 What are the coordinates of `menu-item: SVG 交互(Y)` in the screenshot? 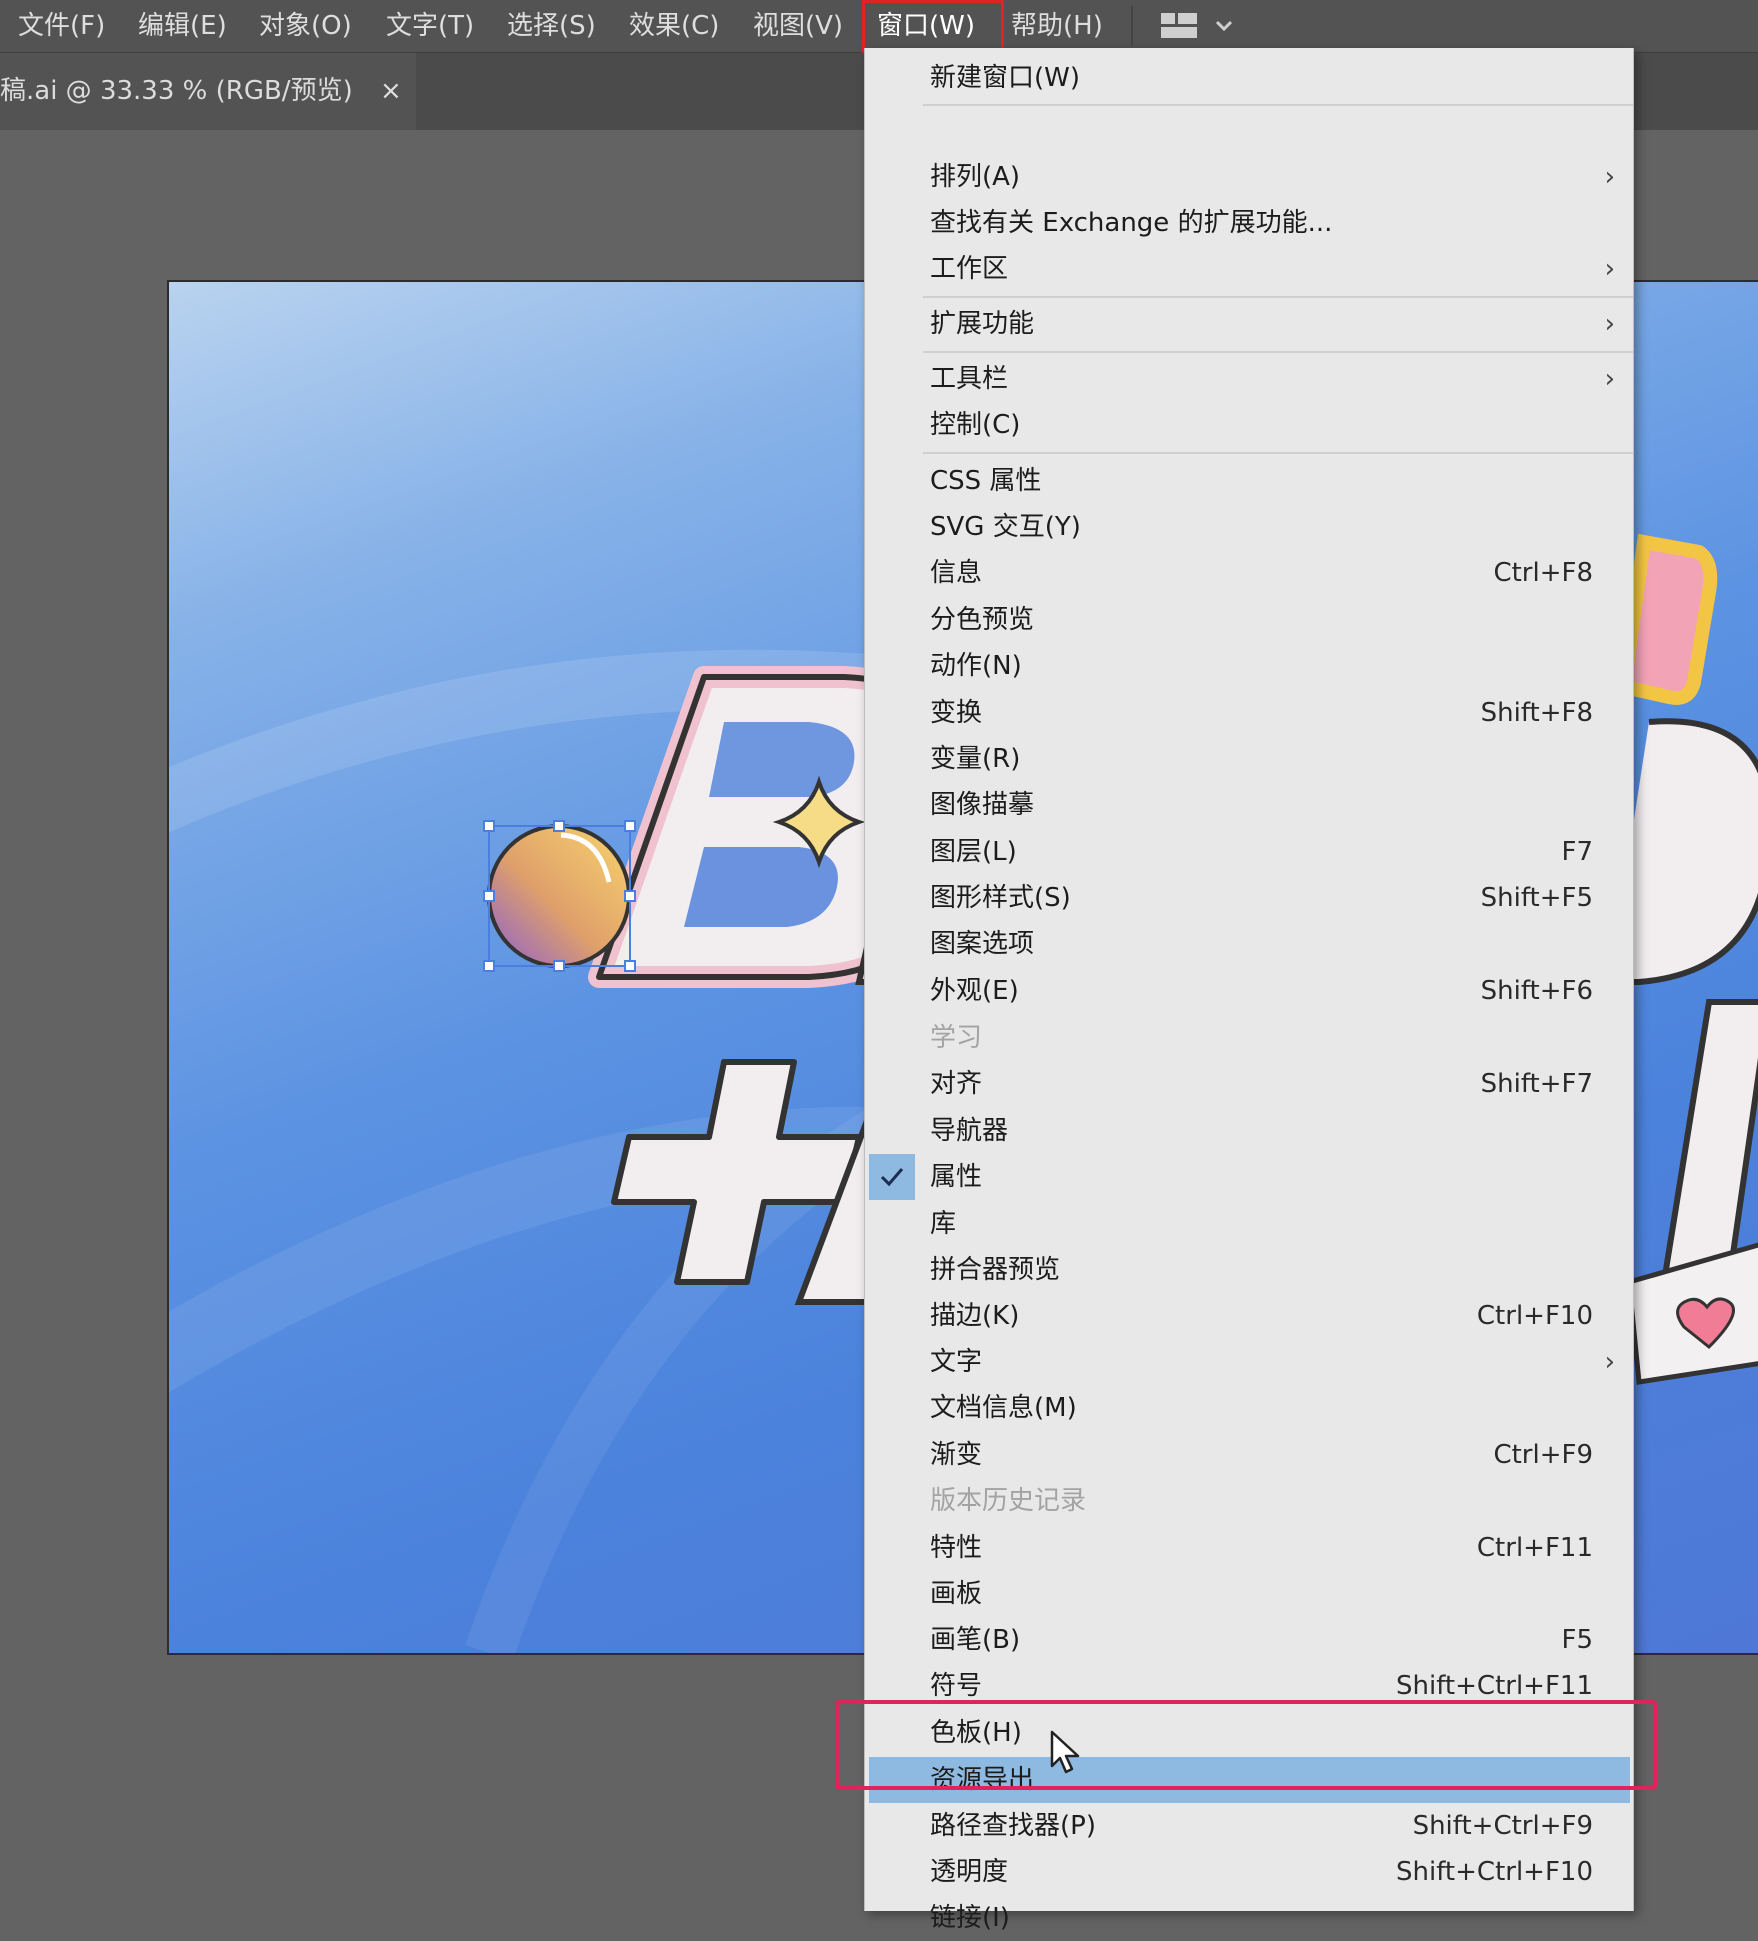 It's located at (1249, 527).